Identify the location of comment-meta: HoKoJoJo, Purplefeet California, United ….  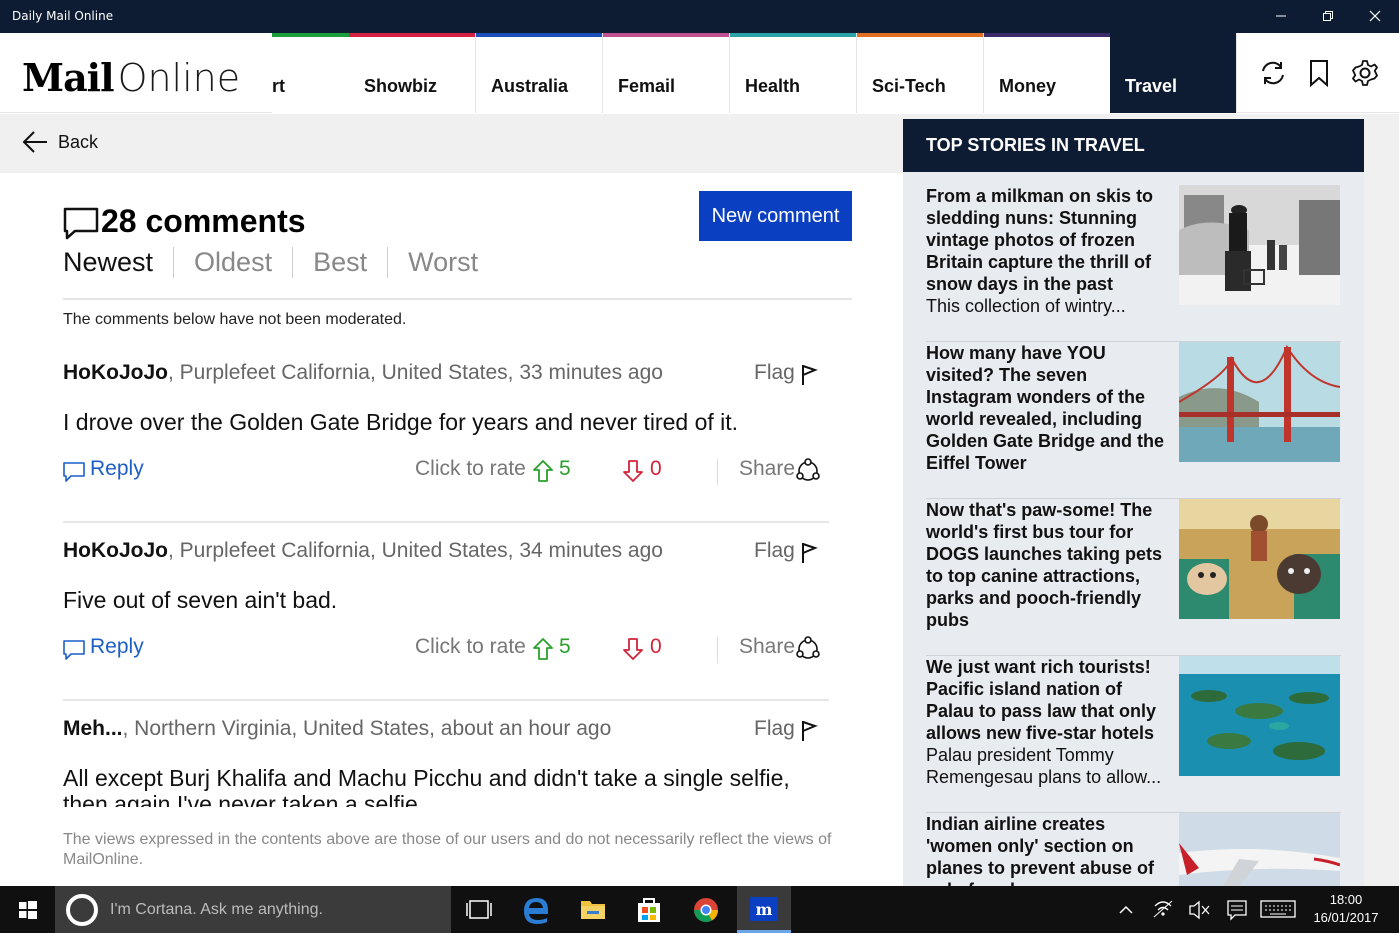
(363, 373).